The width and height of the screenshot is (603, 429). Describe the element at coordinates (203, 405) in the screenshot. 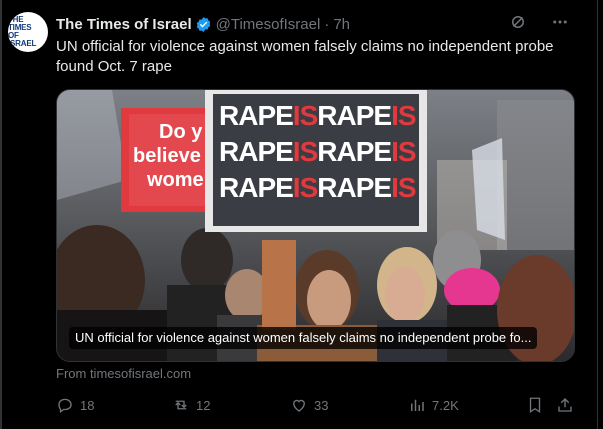

I see `repost-count: 12` at that location.